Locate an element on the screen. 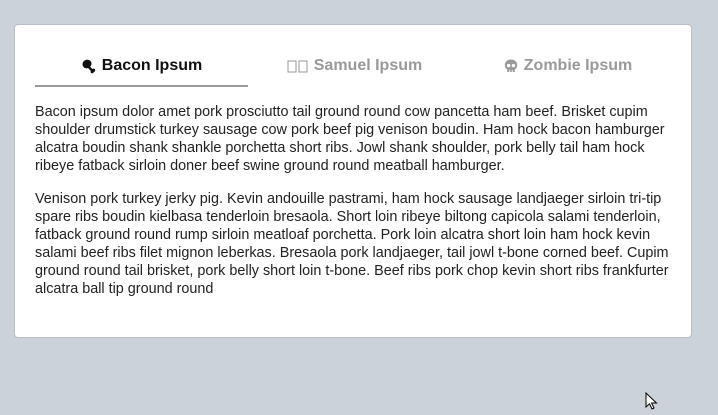 Image resolution: width=718 pixels, height=415 pixels. tab-zombie-ipsum: Zombie Ipsum is located at coordinates (567, 68).